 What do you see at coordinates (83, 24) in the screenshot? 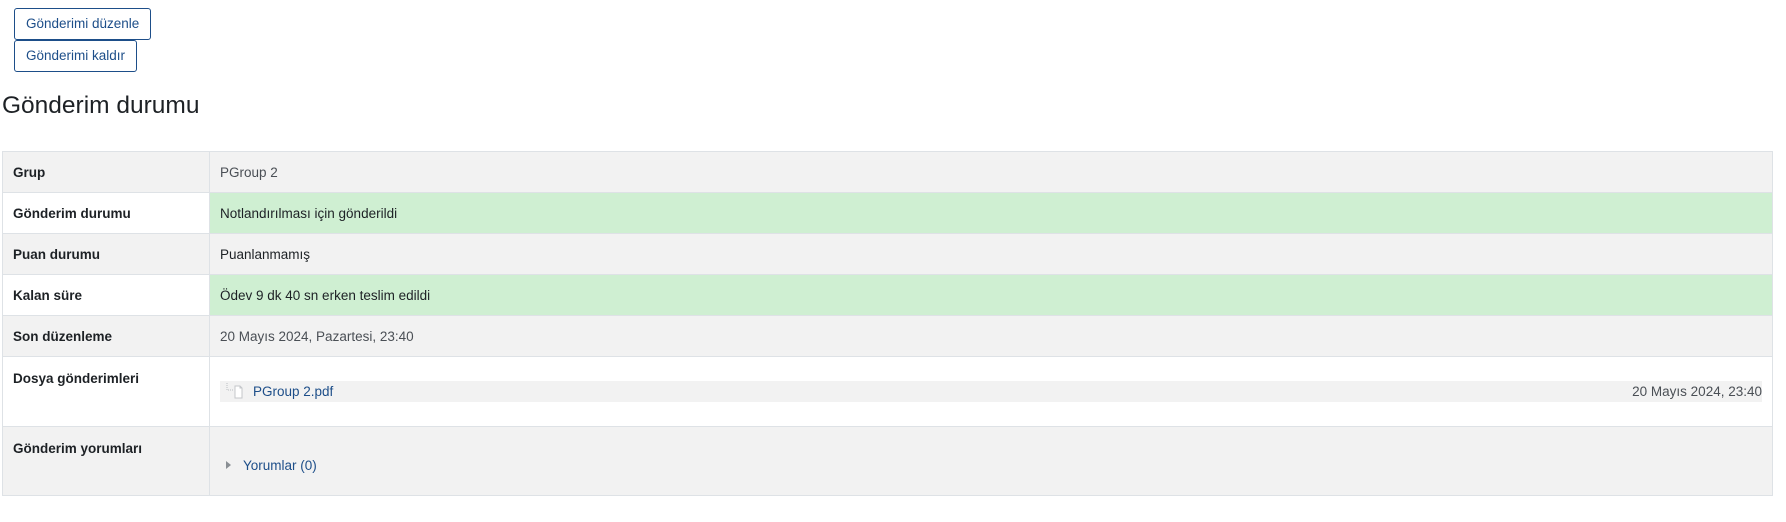
I see `edit-submission-button: Gönderimi düzenle` at bounding box center [83, 24].